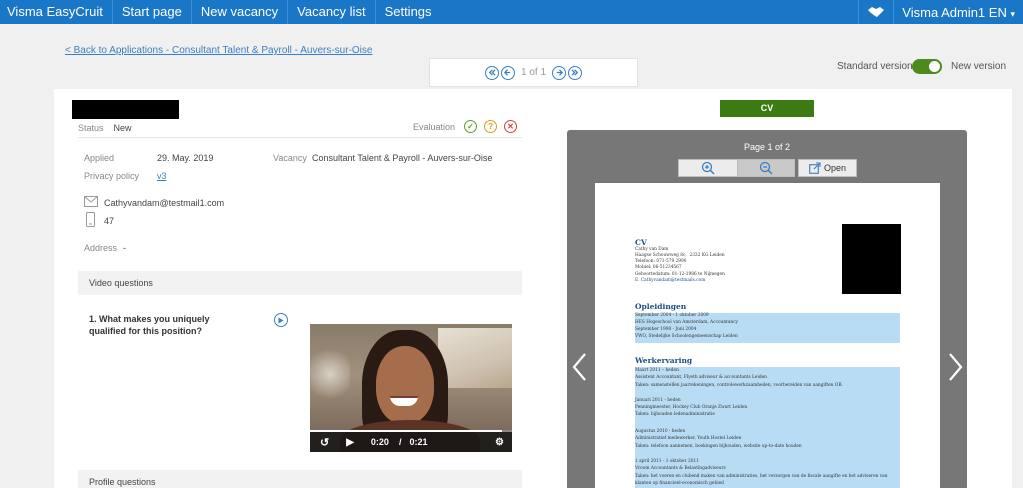  Describe the element at coordinates (408, 12) in the screenshot. I see `nav-settings: Settings` at that location.